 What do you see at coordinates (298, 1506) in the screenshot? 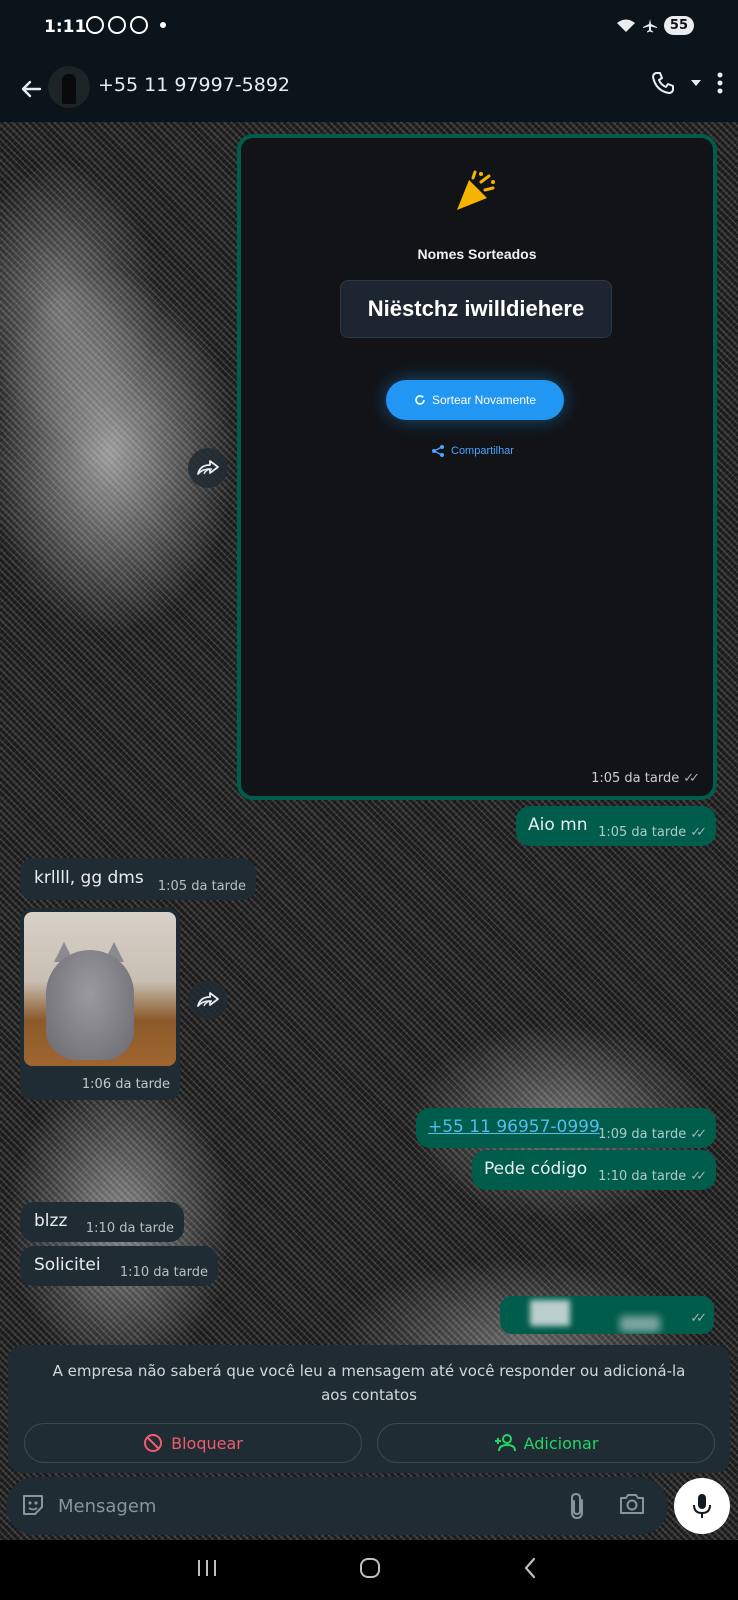
I see `message-input` at bounding box center [298, 1506].